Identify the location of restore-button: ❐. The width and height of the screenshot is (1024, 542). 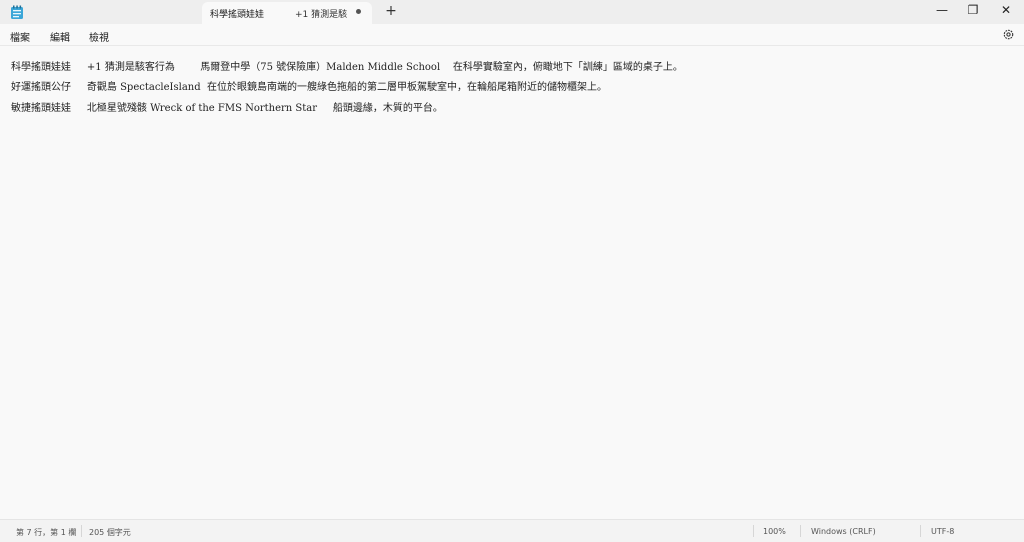
(973, 11).